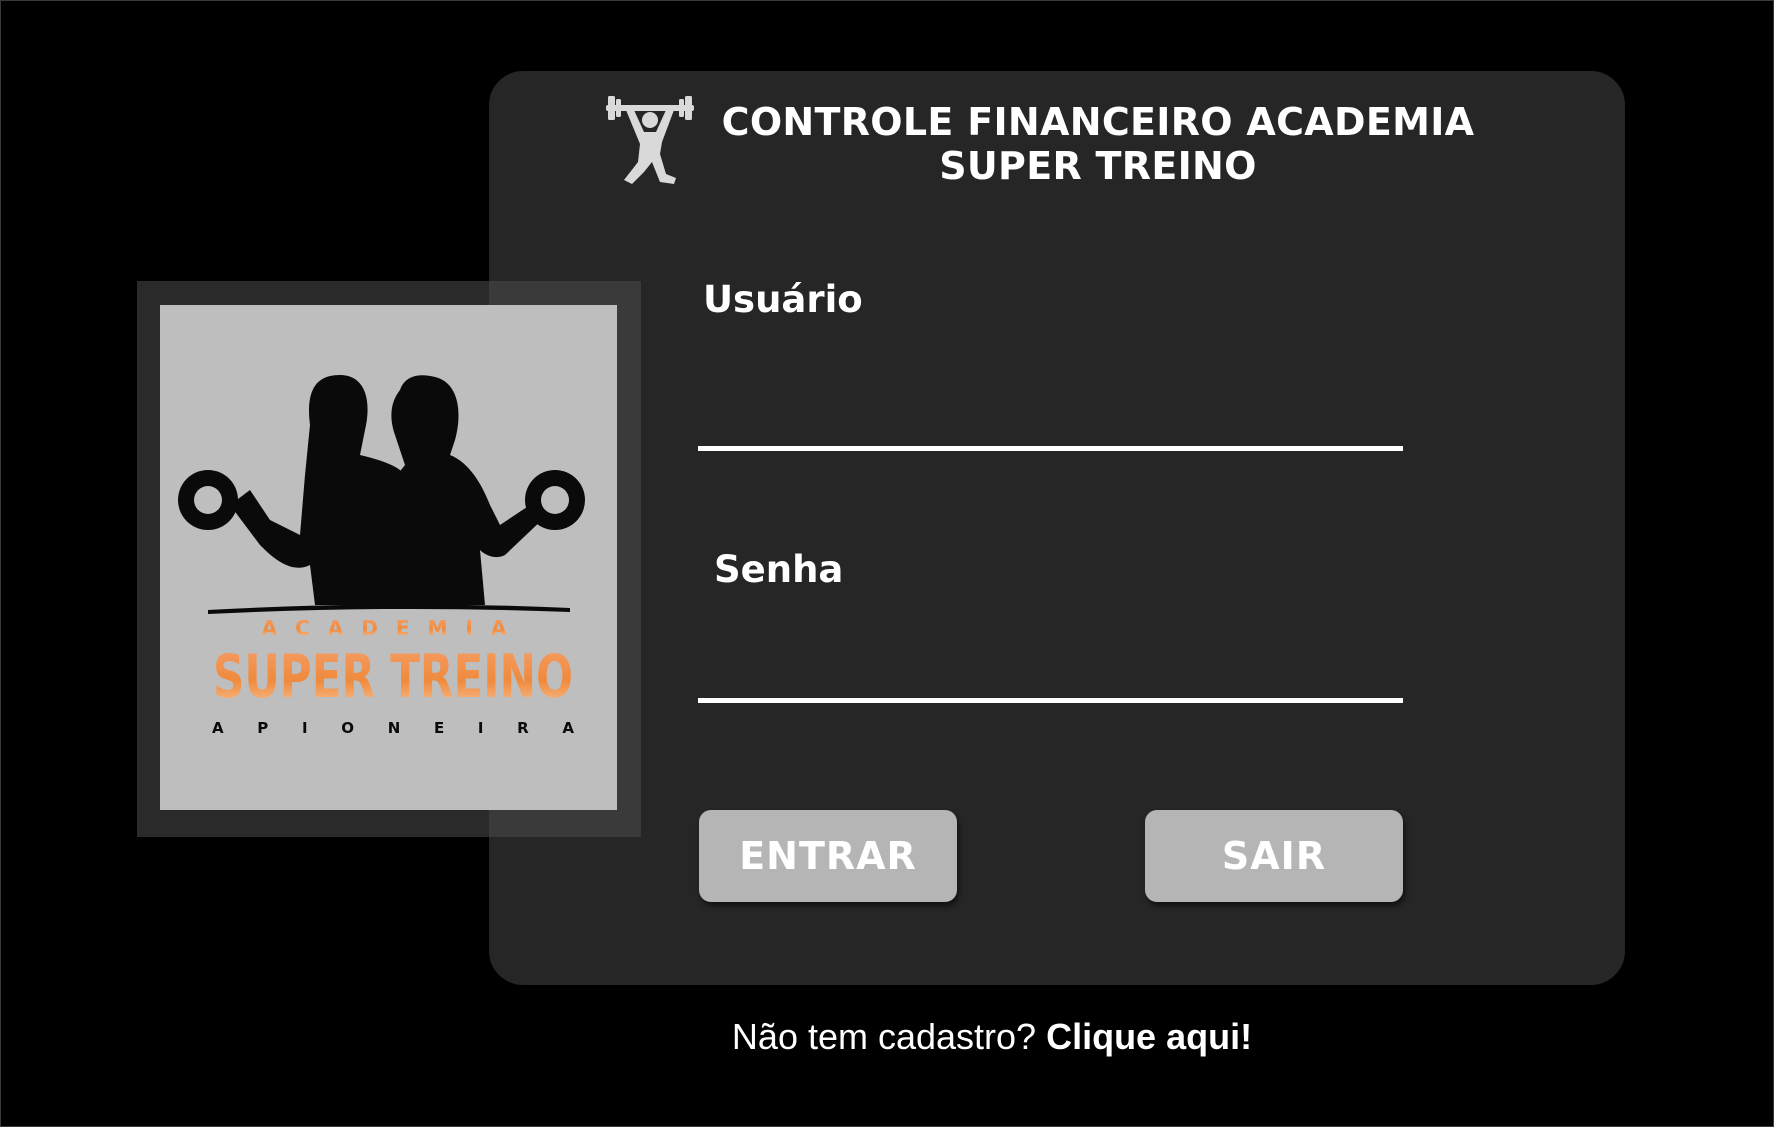 This screenshot has height=1127, width=1774. Describe the element at coordinates (393, 628) in the screenshot. I see `logo-small-text: ACADEMIA` at that location.